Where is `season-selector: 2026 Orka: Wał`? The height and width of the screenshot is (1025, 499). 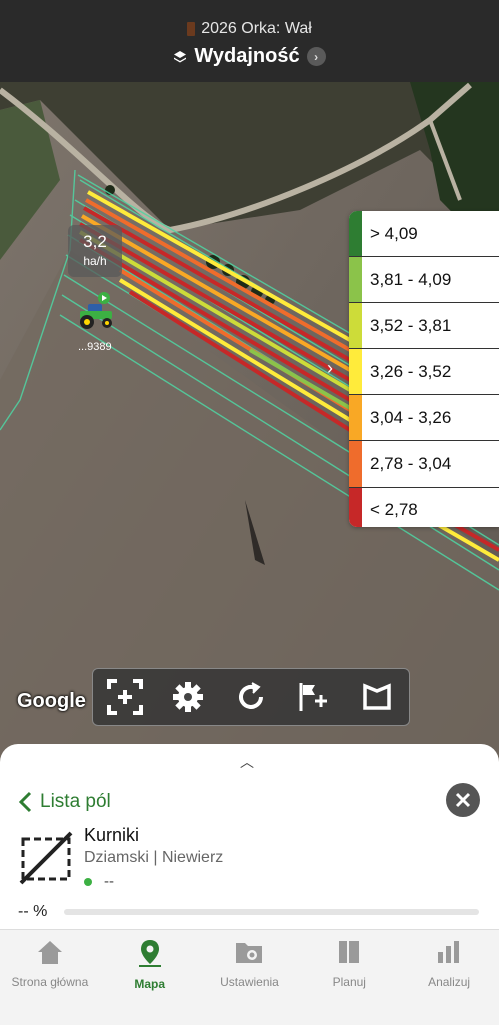
season-selector: 2026 Orka: Wał is located at coordinates (249, 29).